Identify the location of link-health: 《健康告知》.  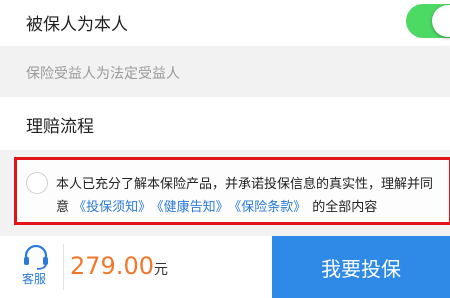
(193, 207).